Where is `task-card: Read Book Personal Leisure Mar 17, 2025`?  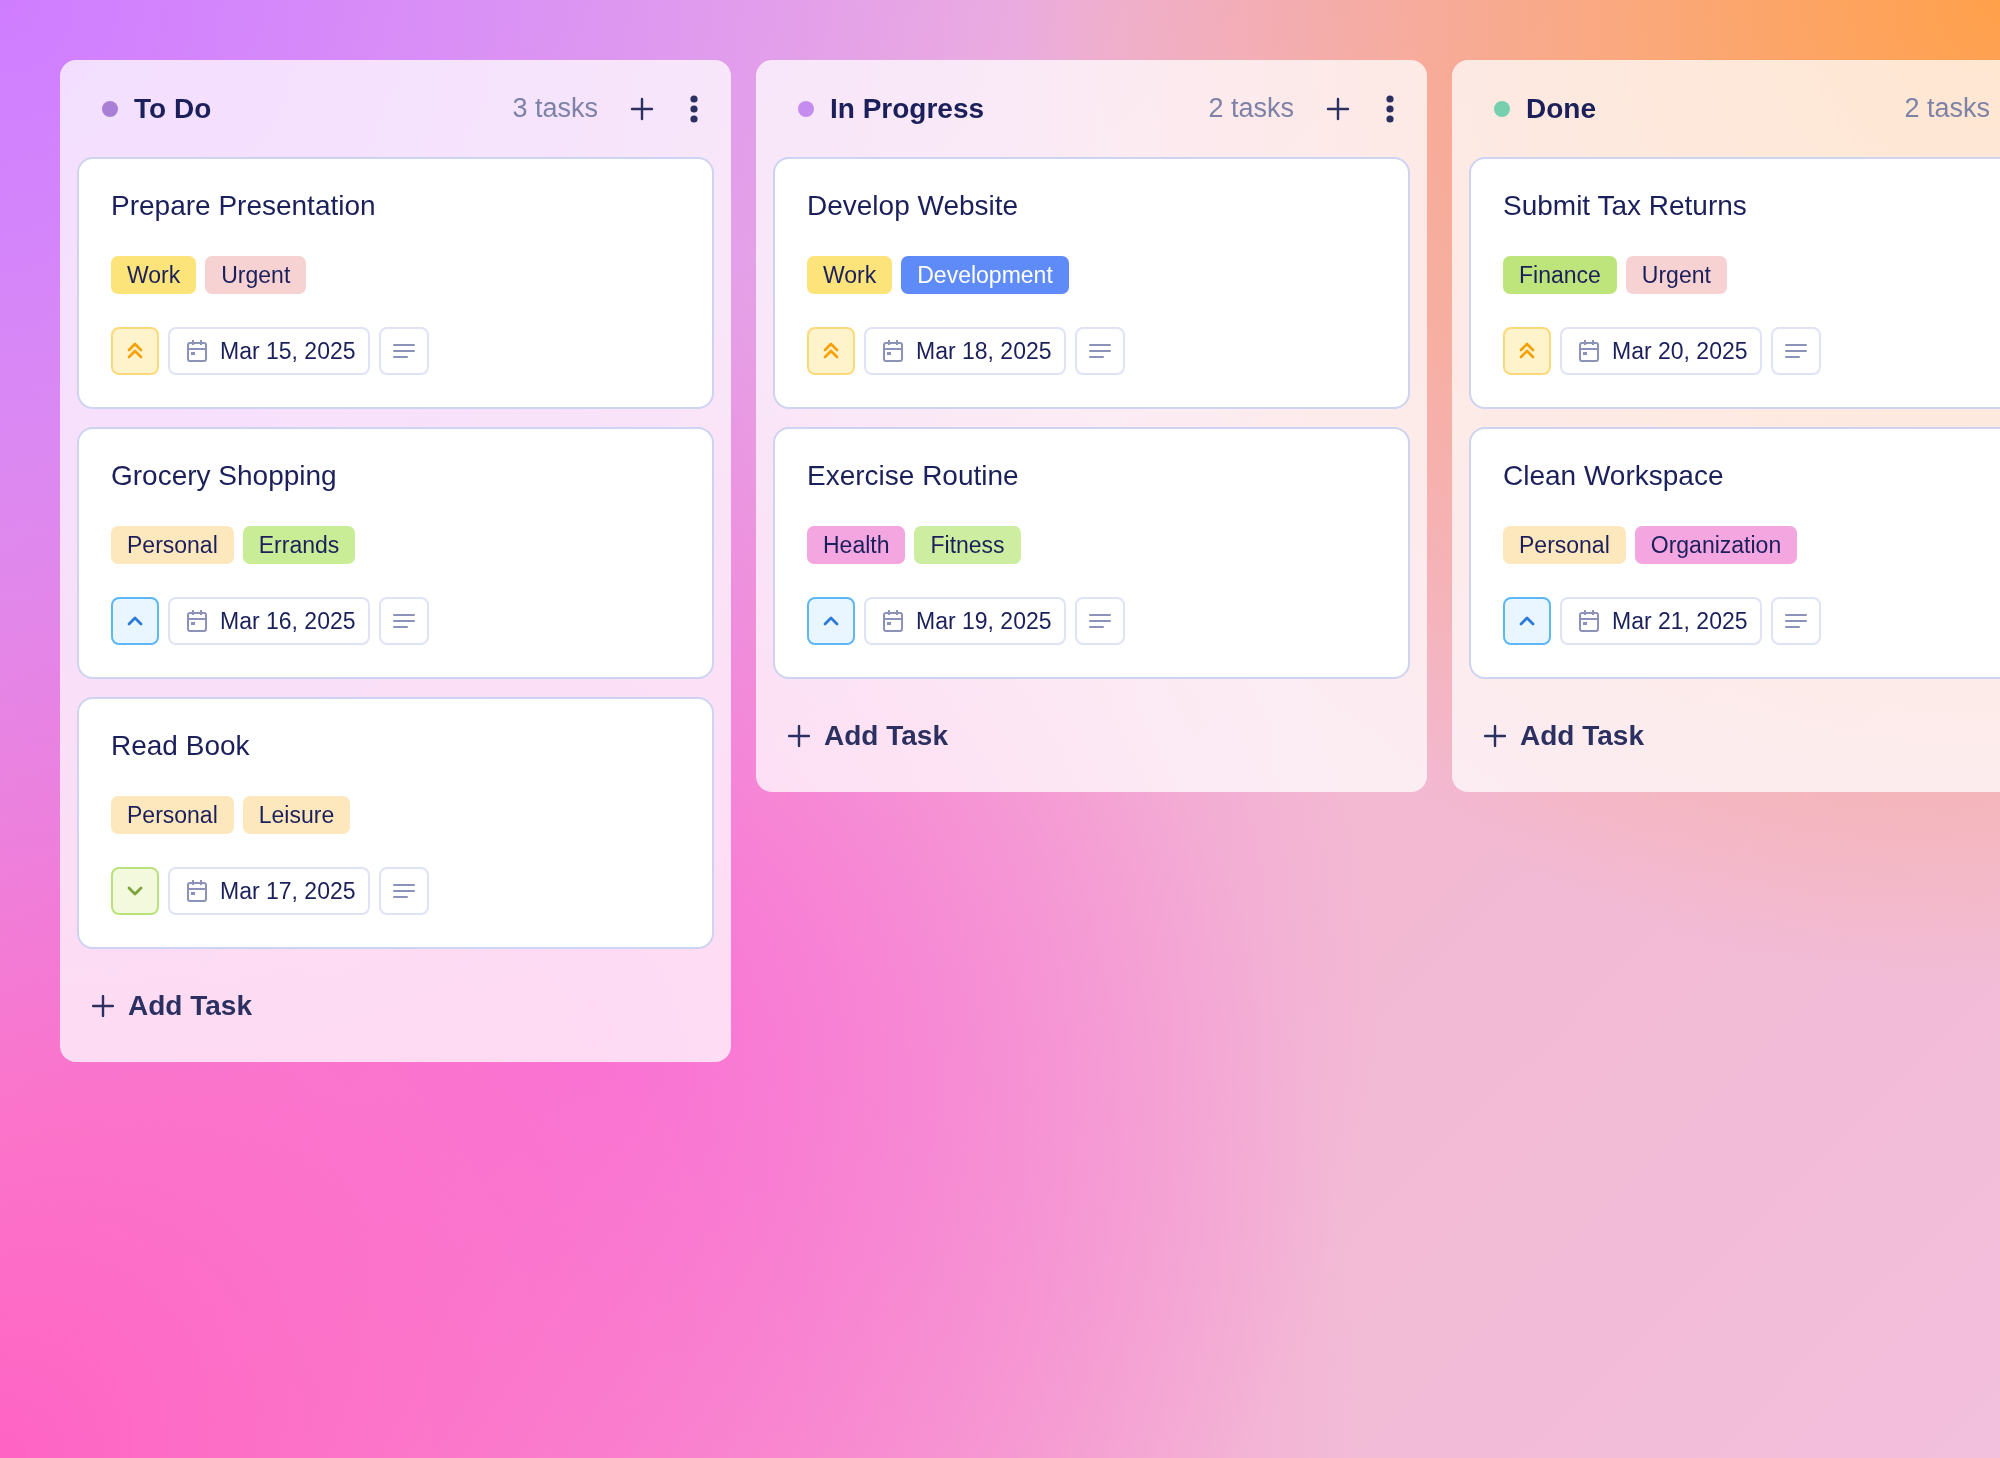 task-card: Read Book Personal Leisure Mar 17, 2025 is located at coordinates (395, 823).